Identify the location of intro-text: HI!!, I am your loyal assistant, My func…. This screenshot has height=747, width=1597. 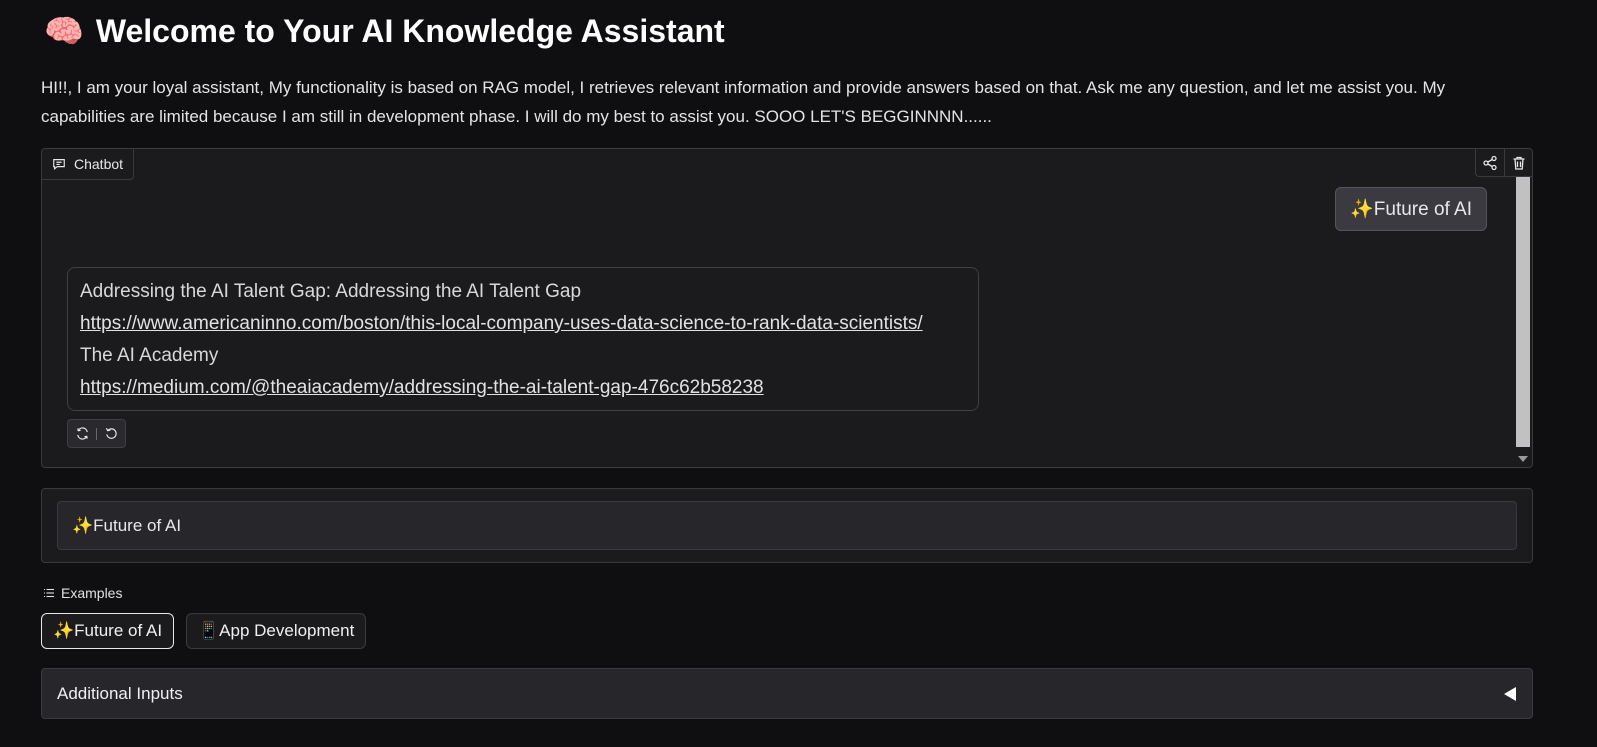
(743, 102).